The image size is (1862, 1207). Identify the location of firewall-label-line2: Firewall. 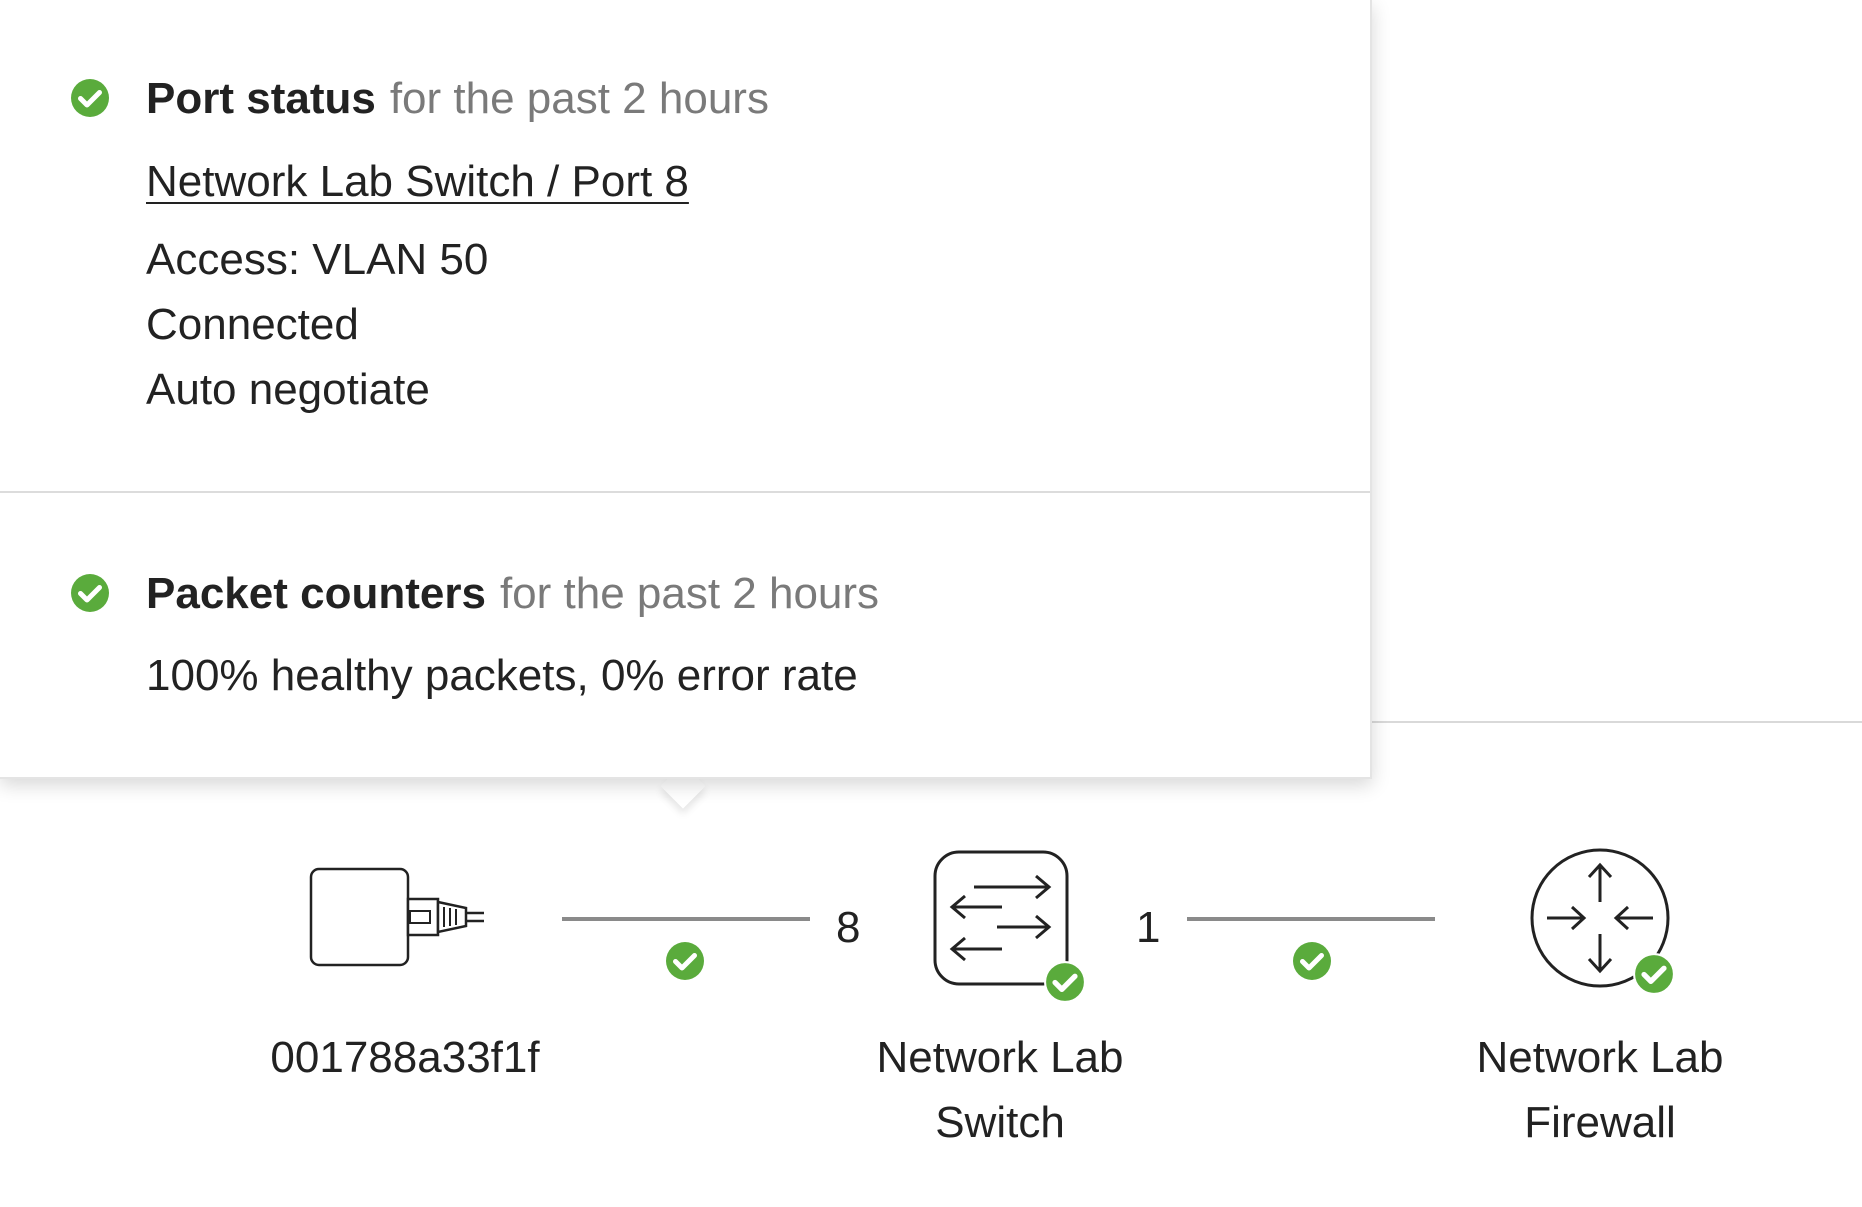
(1600, 1122).